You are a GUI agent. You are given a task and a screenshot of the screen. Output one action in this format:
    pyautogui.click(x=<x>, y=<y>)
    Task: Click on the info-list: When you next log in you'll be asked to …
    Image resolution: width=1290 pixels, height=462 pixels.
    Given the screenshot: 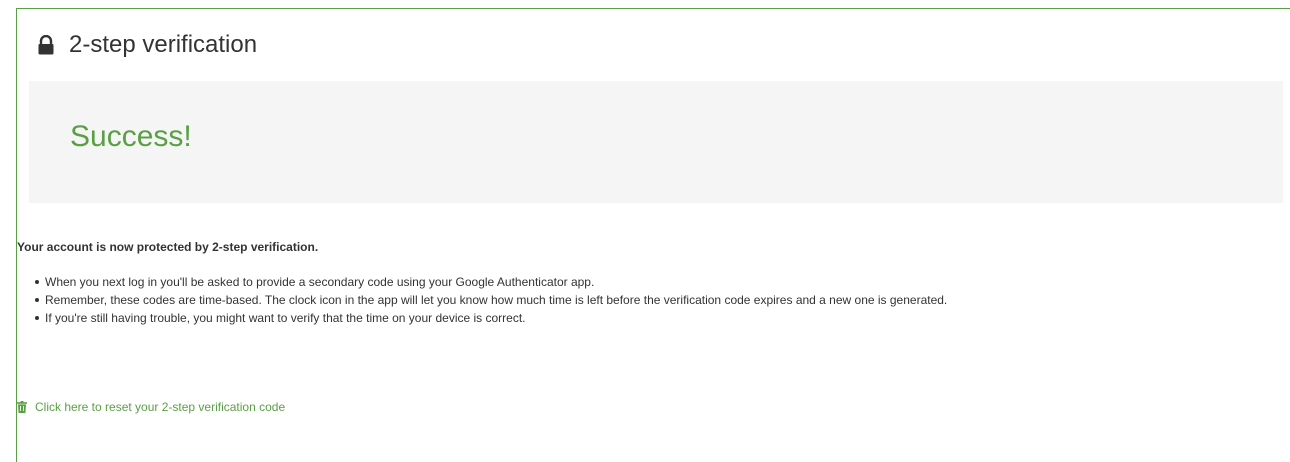 What is the action you would take?
    pyautogui.click(x=474, y=300)
    